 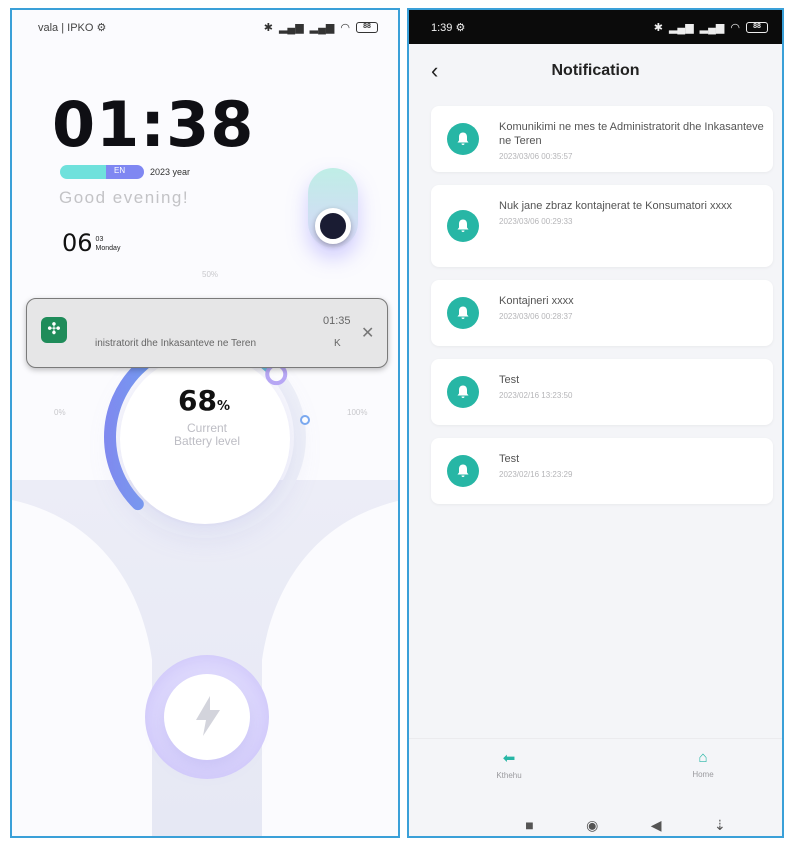 What do you see at coordinates (102, 172) in the screenshot?
I see `language-switch: EN` at bounding box center [102, 172].